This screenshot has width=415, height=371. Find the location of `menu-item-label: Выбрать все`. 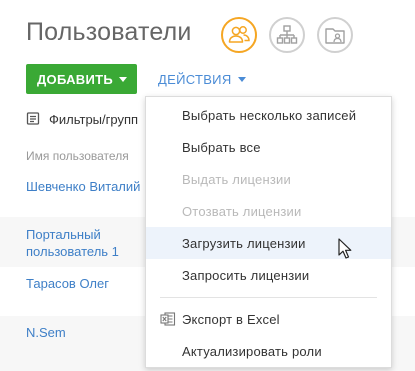

menu-item-label: Выбрать все is located at coordinates (221, 147).